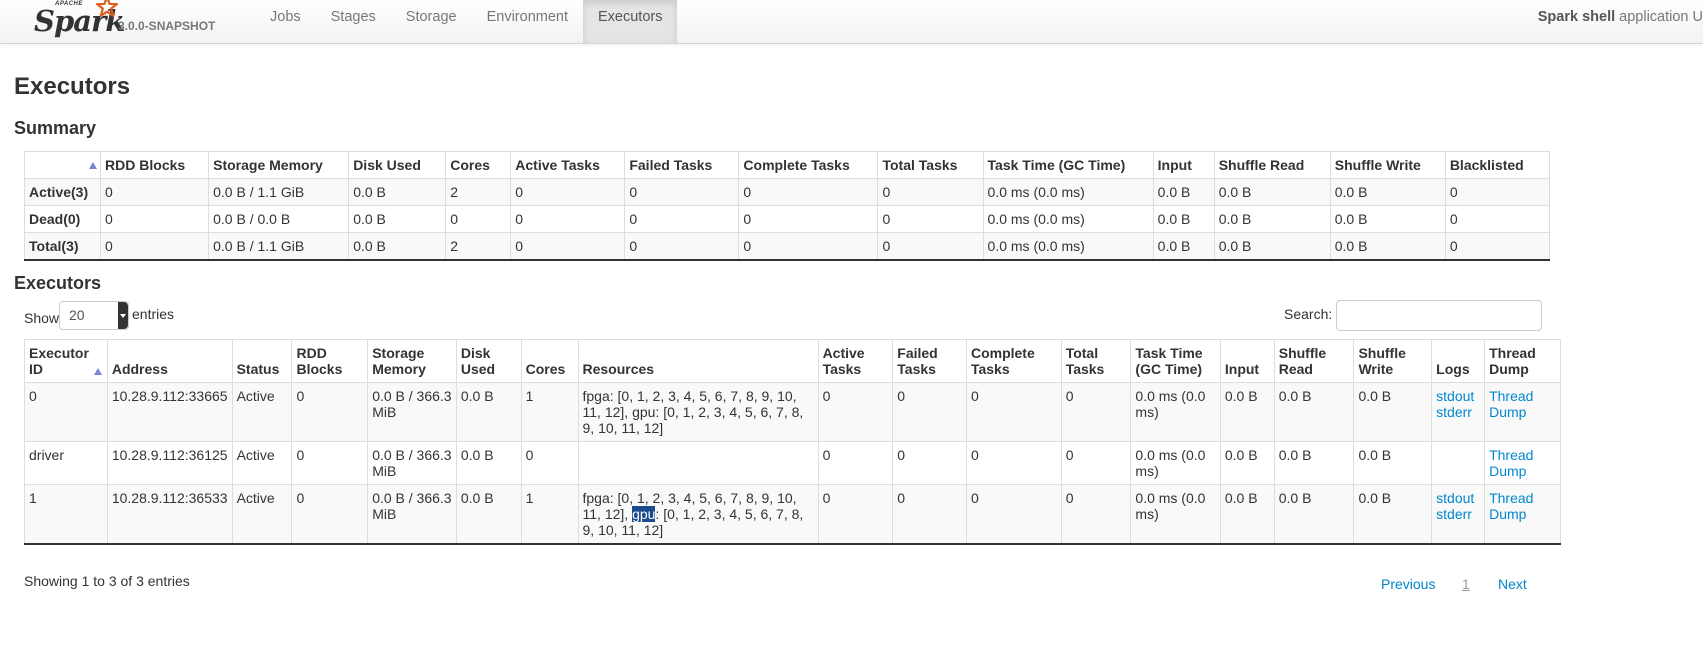 This screenshot has height=663, width=1703. I want to click on resource-gpu-label: gpu, so click(644, 412).